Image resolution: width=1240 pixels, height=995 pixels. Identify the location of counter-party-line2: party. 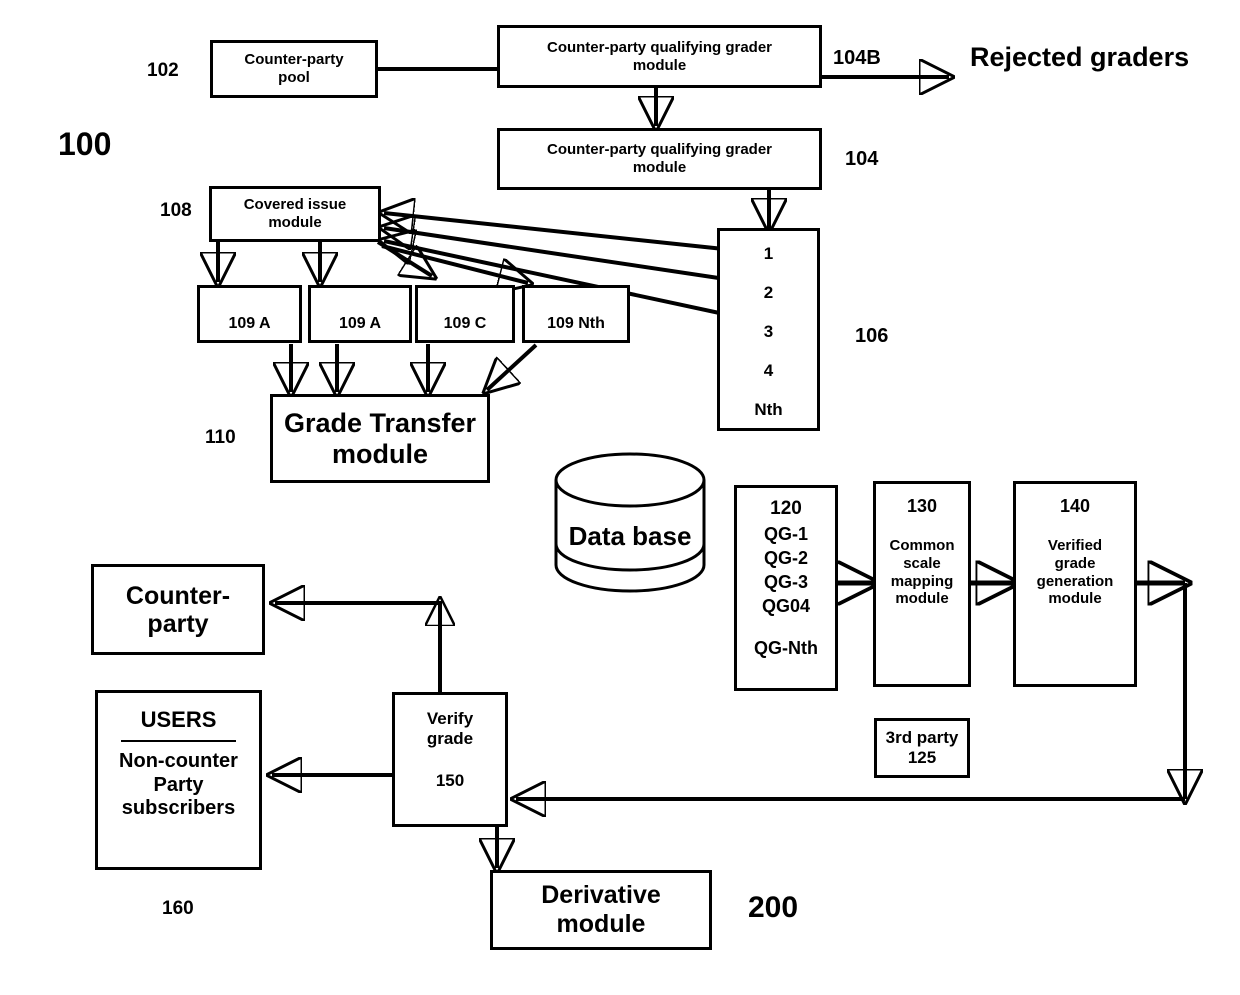
(178, 623).